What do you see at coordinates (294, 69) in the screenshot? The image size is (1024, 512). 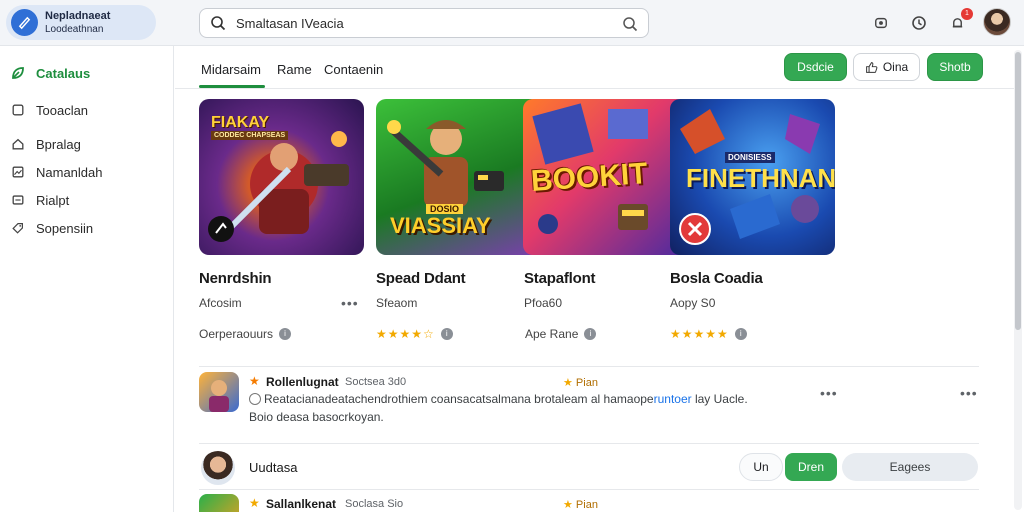 I see `tab-rame: Rame` at bounding box center [294, 69].